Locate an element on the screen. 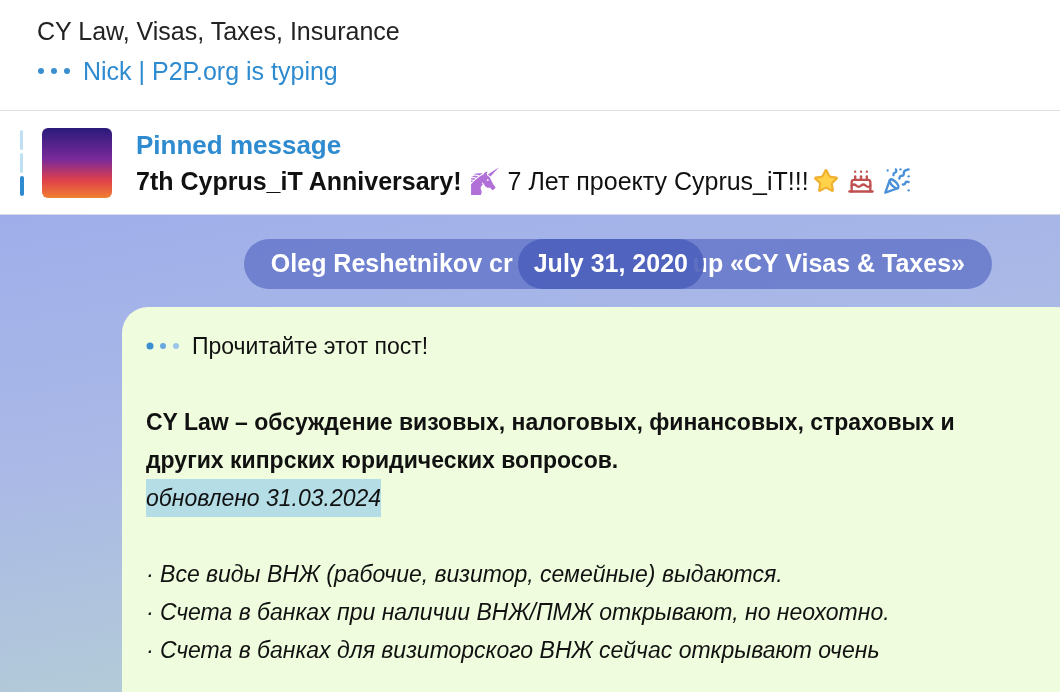 This screenshot has height=692, width=1060. thumbnail-placeholder is located at coordinates (77, 162).